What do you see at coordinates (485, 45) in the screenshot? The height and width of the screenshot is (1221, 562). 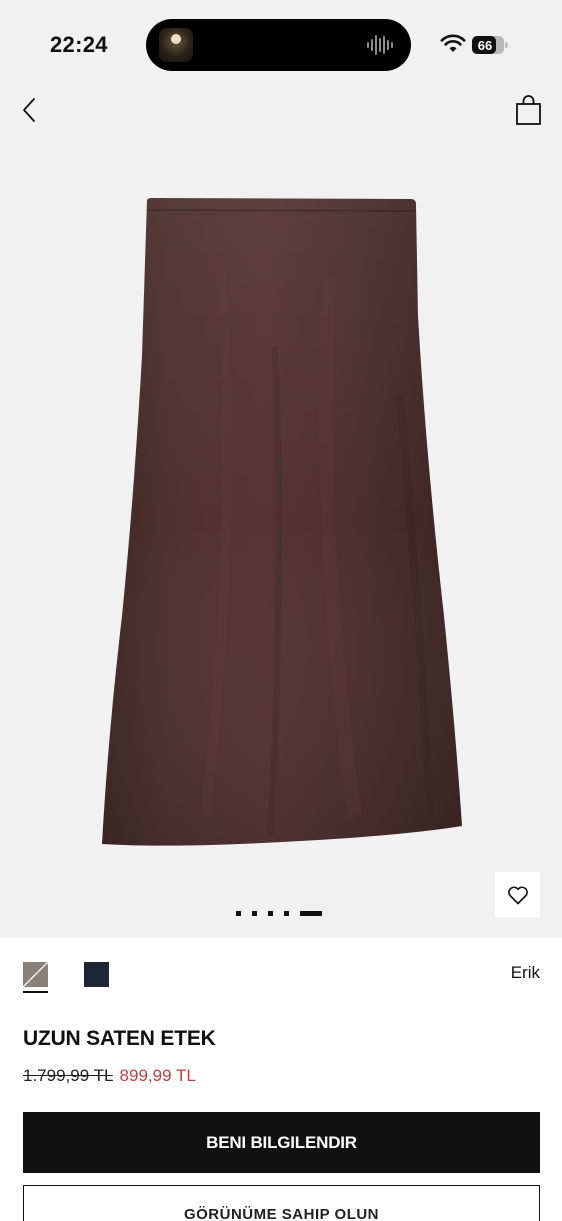 I see `battery-level: 66` at bounding box center [485, 45].